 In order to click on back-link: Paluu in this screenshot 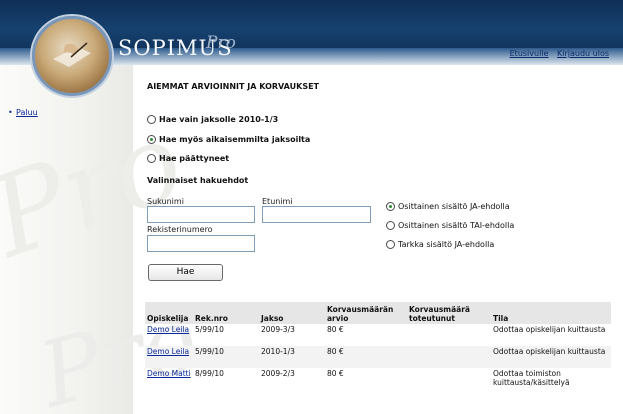, I will do `click(23, 112)`.